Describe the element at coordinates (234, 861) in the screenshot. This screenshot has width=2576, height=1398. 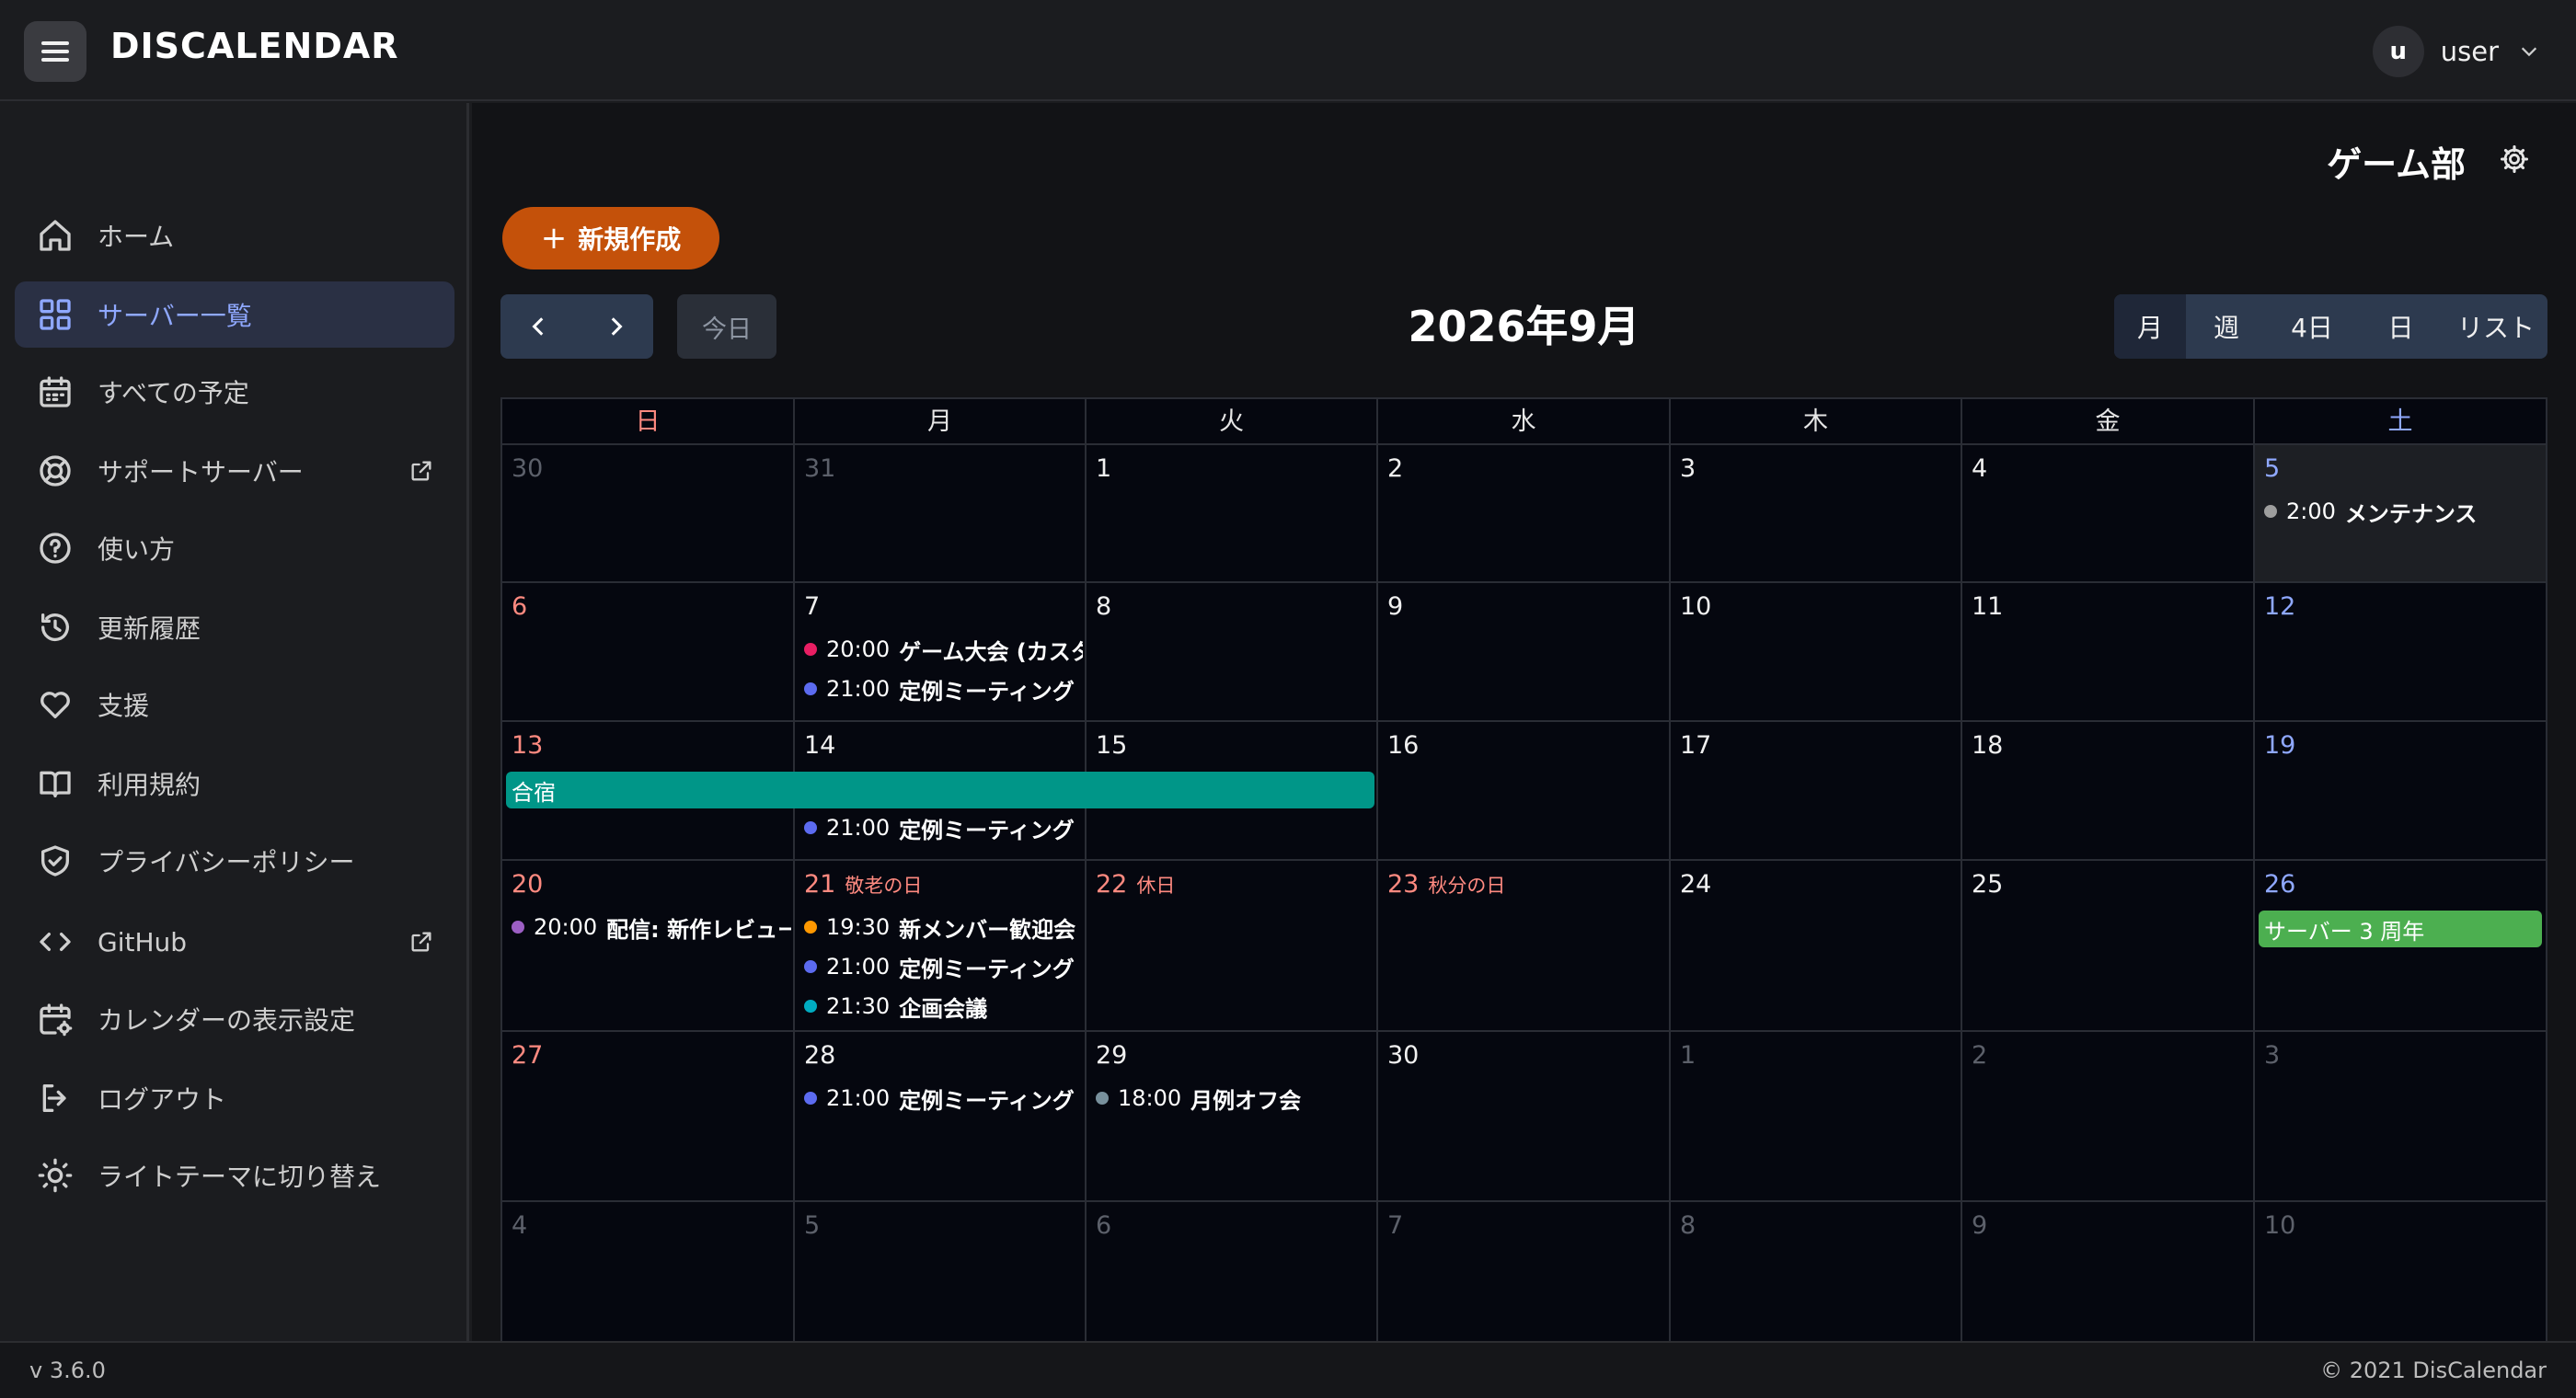
I see `sidebar-item: プライバシーポリシー` at that location.